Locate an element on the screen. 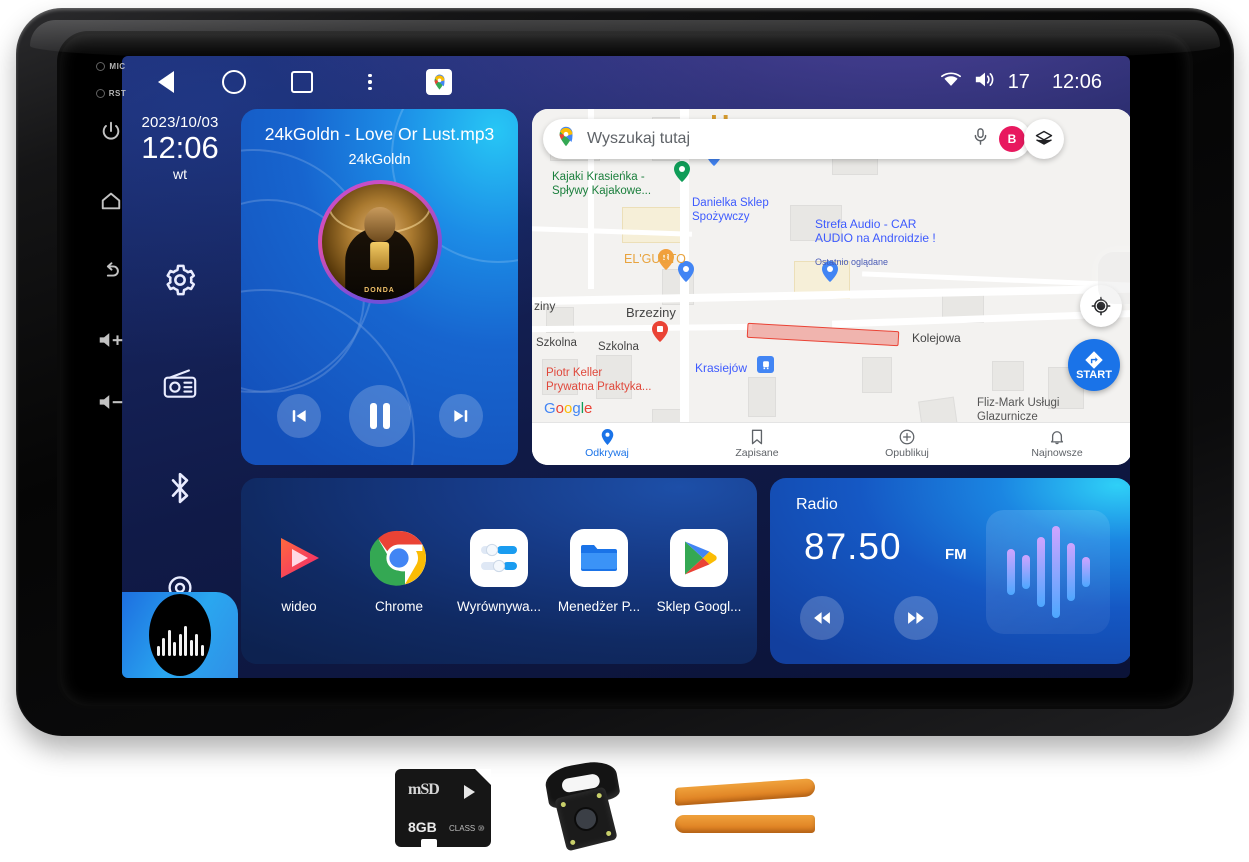 This screenshot has height=862, width=1249. radio-next-button is located at coordinates (916, 618).